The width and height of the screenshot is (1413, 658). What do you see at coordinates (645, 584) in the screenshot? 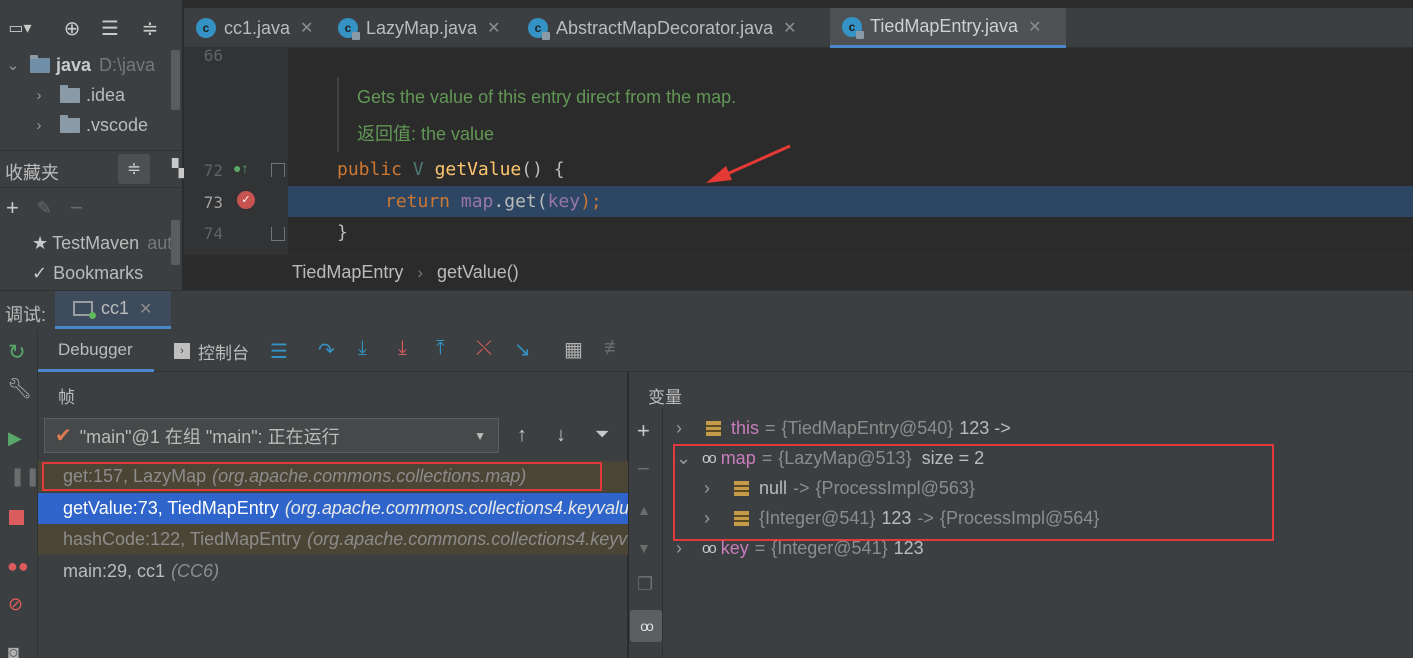
I see `duplicate-watch-icon: ❐` at bounding box center [645, 584].